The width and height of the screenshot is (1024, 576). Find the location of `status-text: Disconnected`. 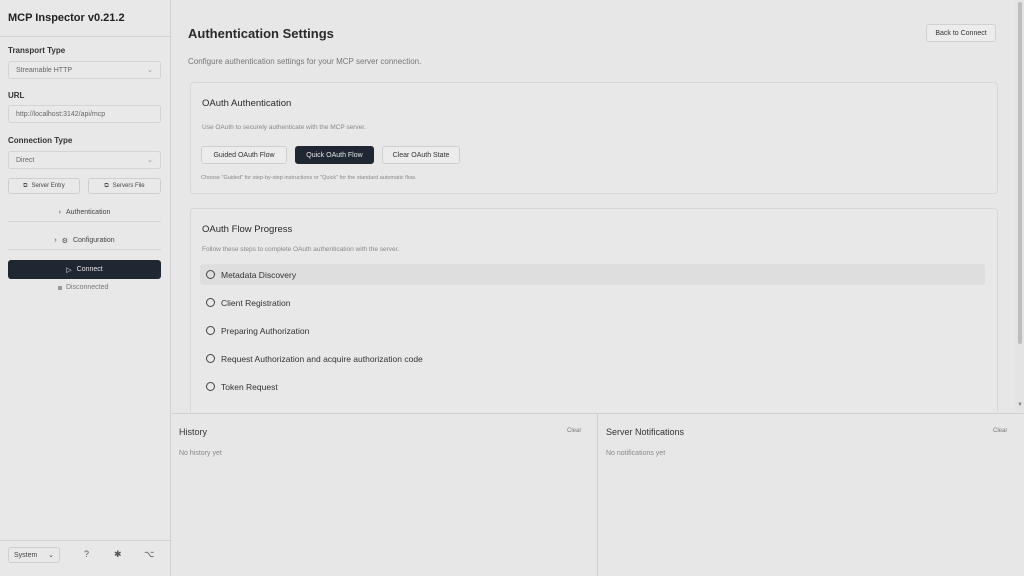

status-text: Disconnected is located at coordinates (87, 287).